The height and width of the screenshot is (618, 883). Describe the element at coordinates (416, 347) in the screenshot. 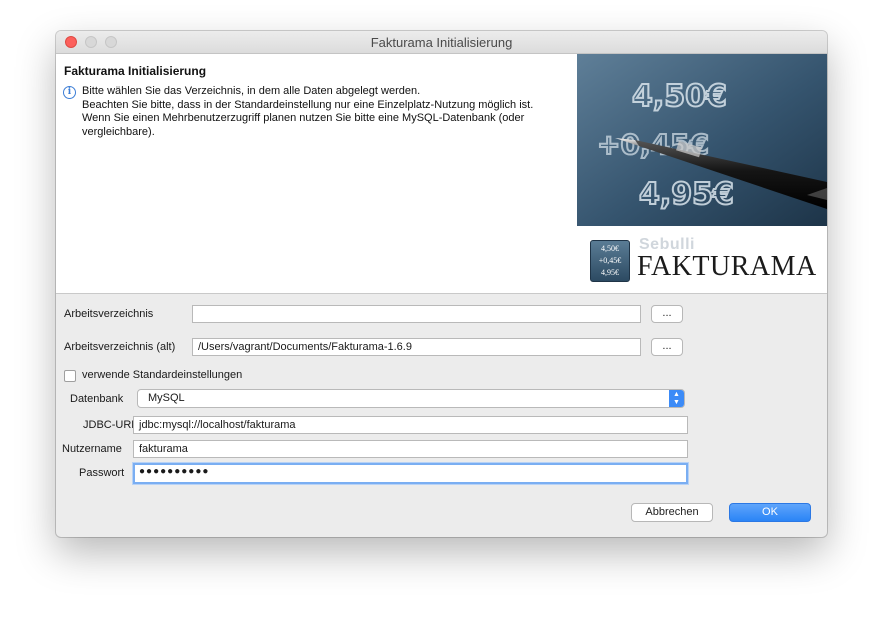

I see `workdir-old-input: /Users/vagrant/Documents/Fakturama-1.6.9` at that location.